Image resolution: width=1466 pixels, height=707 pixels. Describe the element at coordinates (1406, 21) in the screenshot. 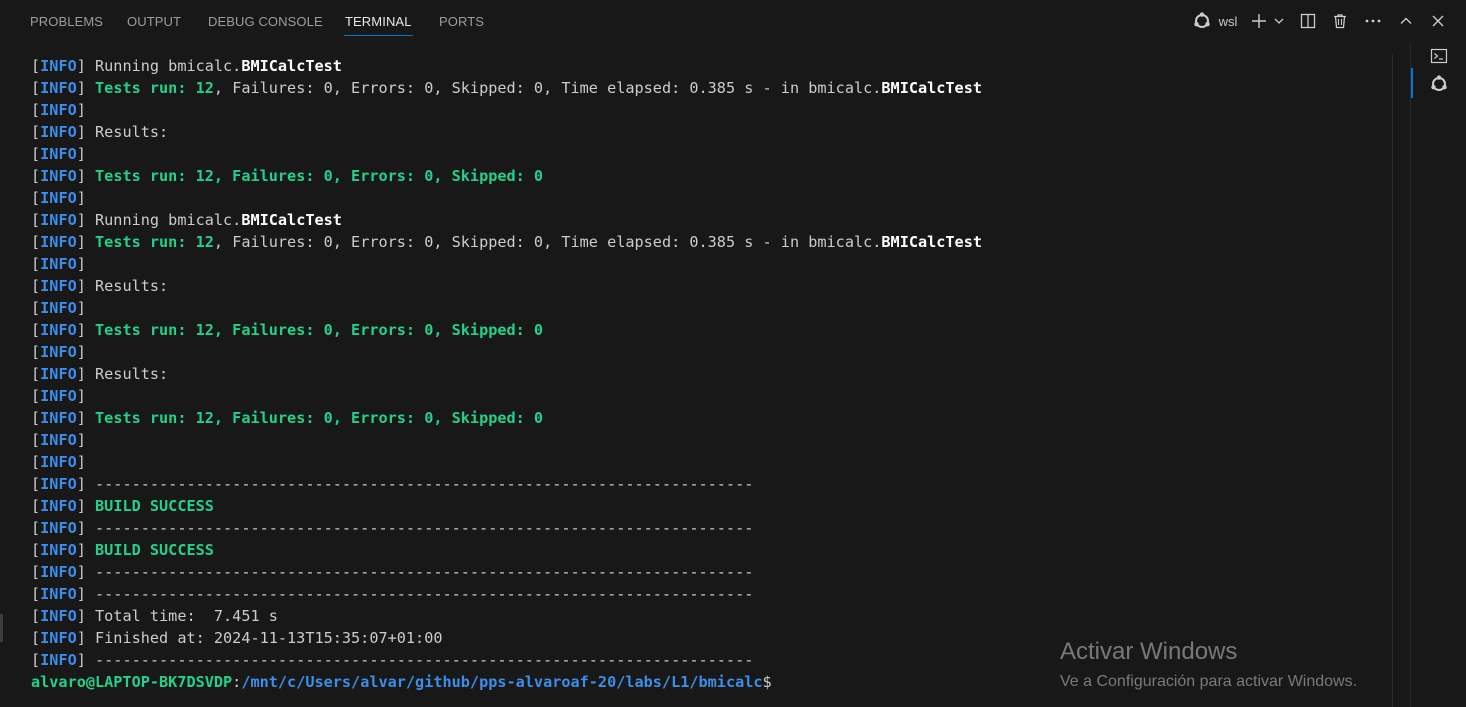

I see `chevron-up-icon` at that location.